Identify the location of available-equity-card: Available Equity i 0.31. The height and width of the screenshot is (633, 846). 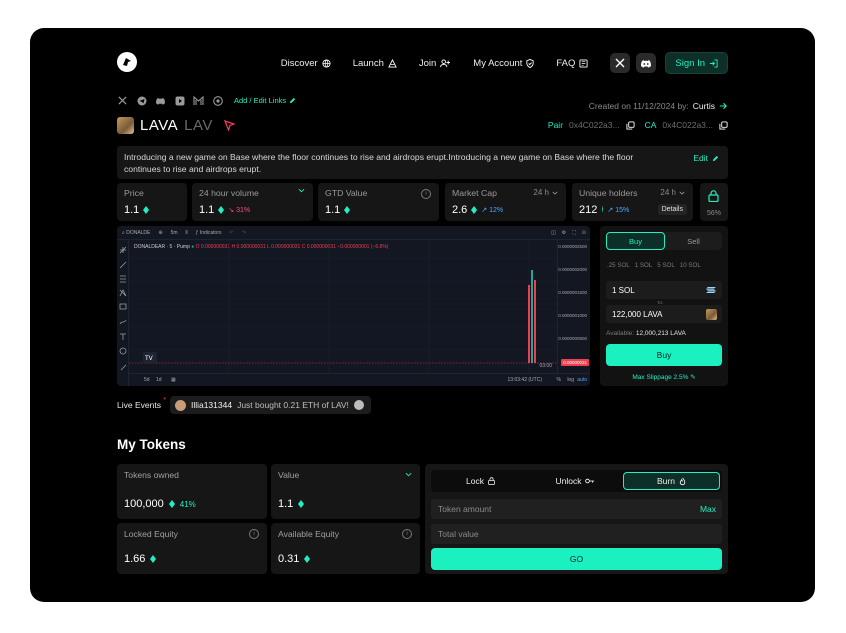
(345, 548).